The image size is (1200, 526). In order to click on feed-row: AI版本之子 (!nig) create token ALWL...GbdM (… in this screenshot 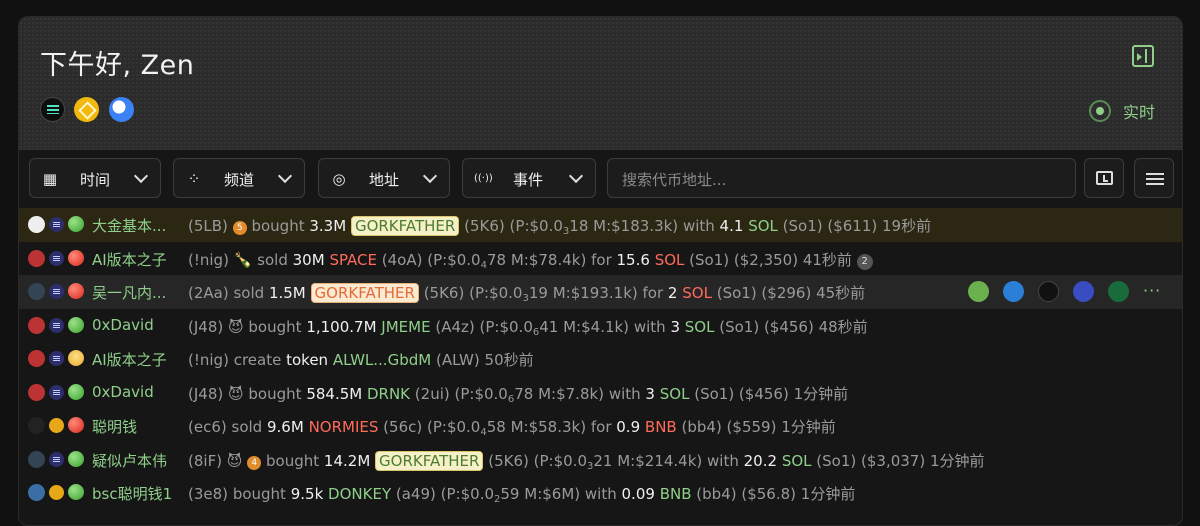, I will do `click(600, 359)`.